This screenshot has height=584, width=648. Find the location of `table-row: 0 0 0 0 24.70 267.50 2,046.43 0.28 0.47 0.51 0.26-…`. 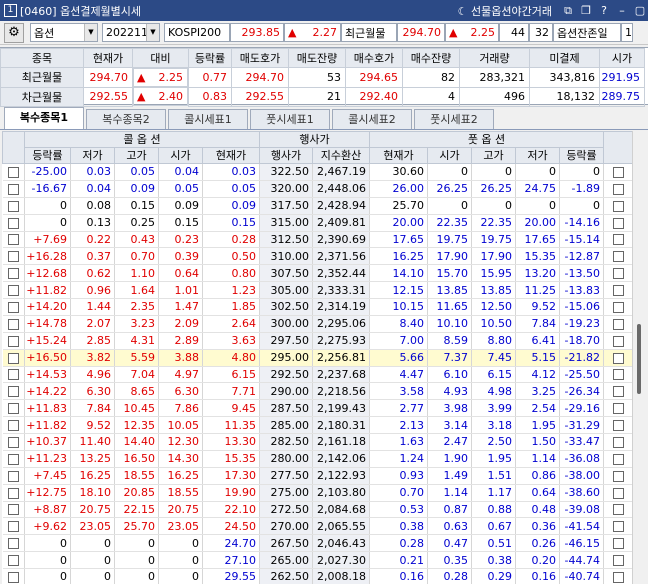

table-row: 0 0 0 0 24.70 267.50 2,046.43 0.28 0.47 0.51 0.26-… is located at coordinates (317, 543).